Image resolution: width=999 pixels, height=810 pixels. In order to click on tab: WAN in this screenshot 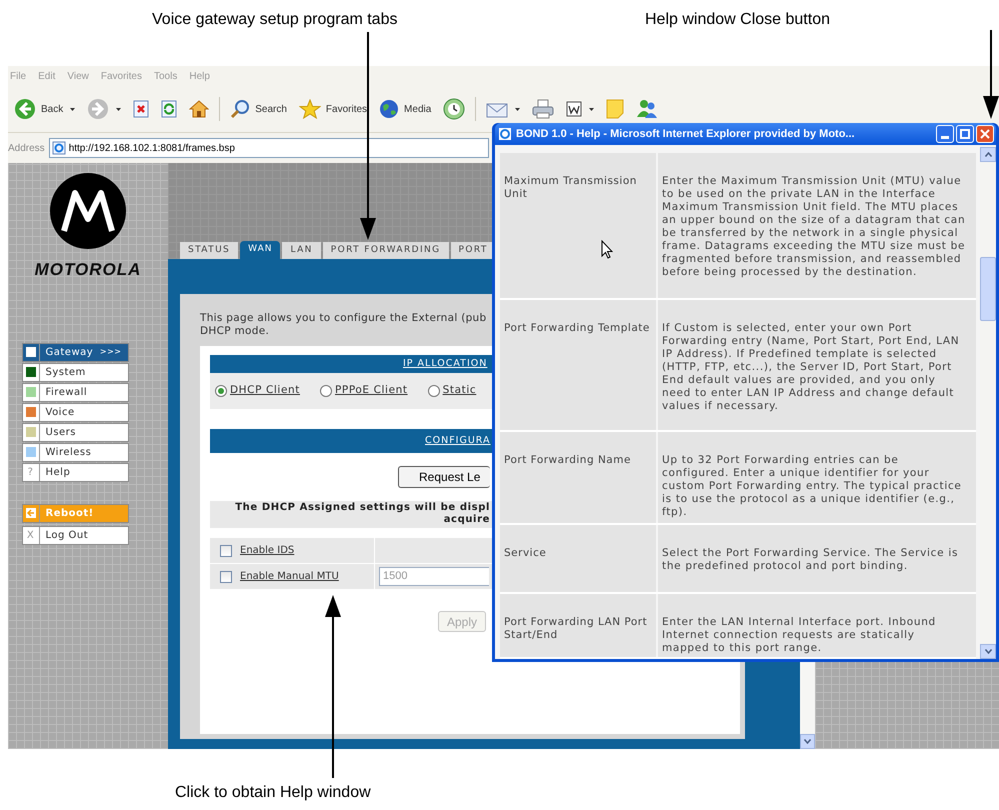, I will do `click(260, 250)`.